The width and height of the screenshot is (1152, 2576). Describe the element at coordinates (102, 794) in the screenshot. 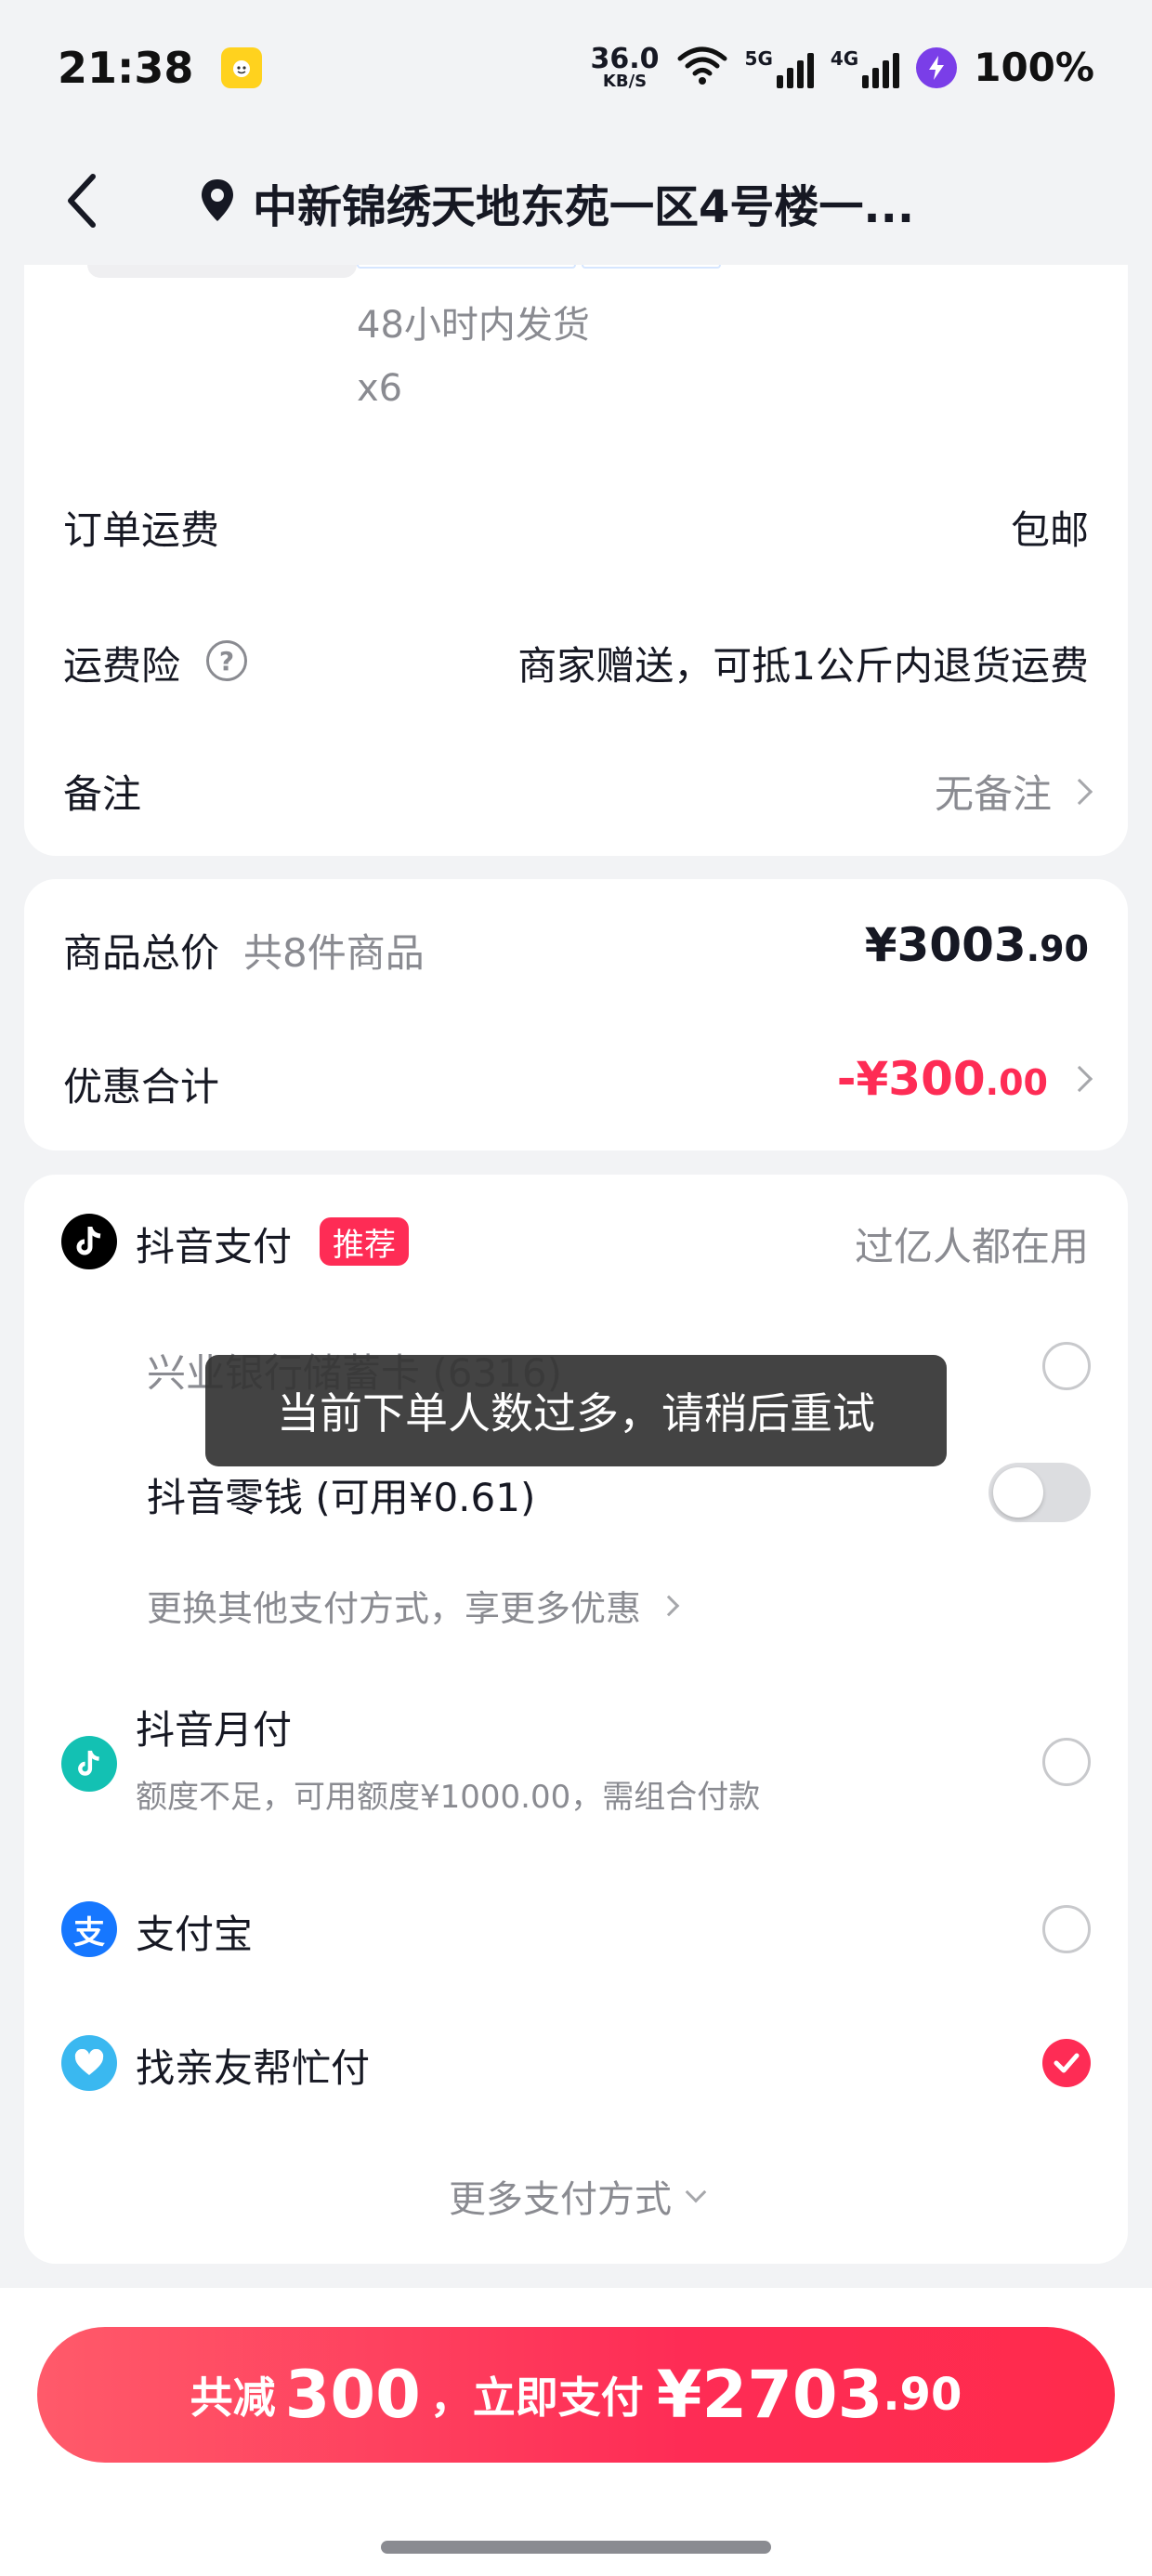

I see `remark-label: 备注` at that location.